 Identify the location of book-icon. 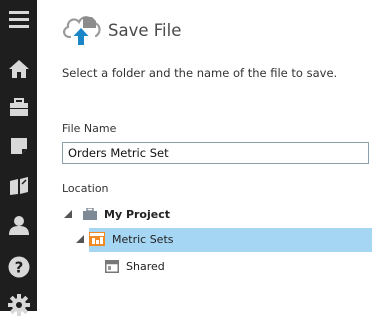
(18, 186).